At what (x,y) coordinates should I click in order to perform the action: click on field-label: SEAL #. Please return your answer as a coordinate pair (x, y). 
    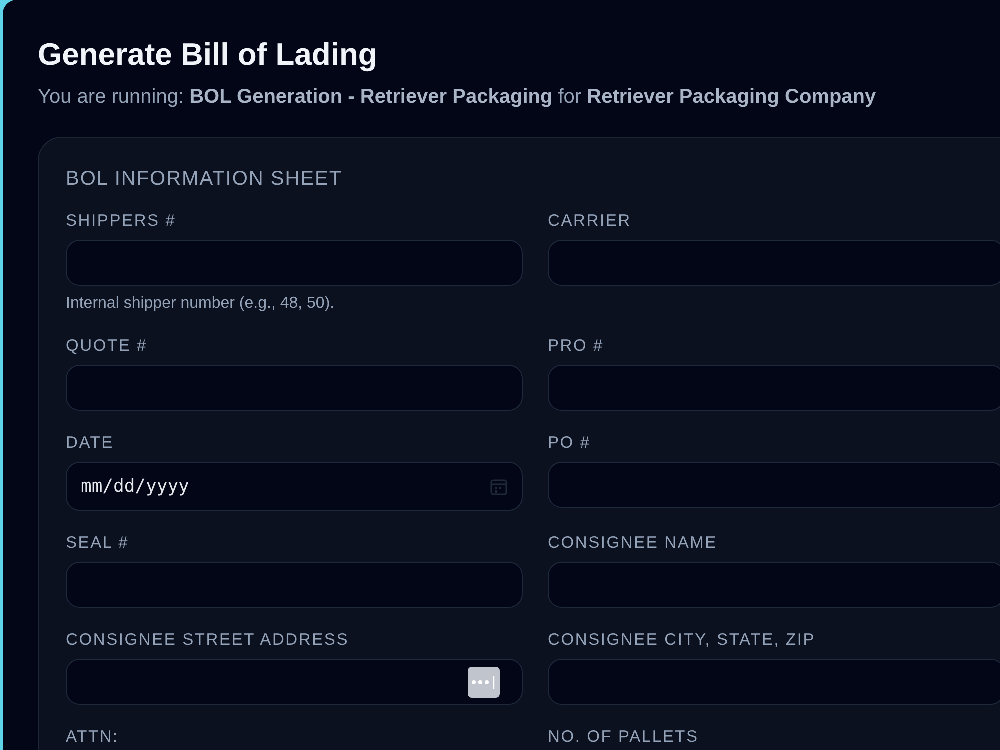
    Looking at the image, I should click on (98, 543).